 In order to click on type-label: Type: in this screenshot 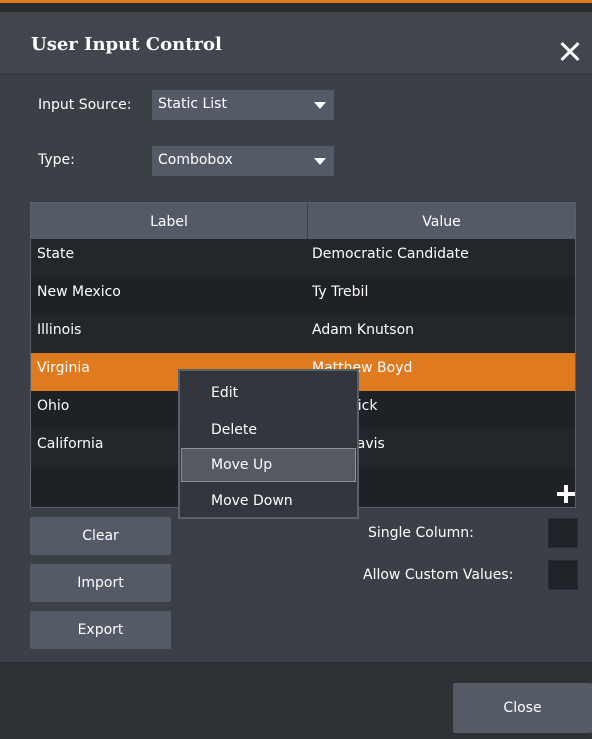, I will do `click(56, 160)`.